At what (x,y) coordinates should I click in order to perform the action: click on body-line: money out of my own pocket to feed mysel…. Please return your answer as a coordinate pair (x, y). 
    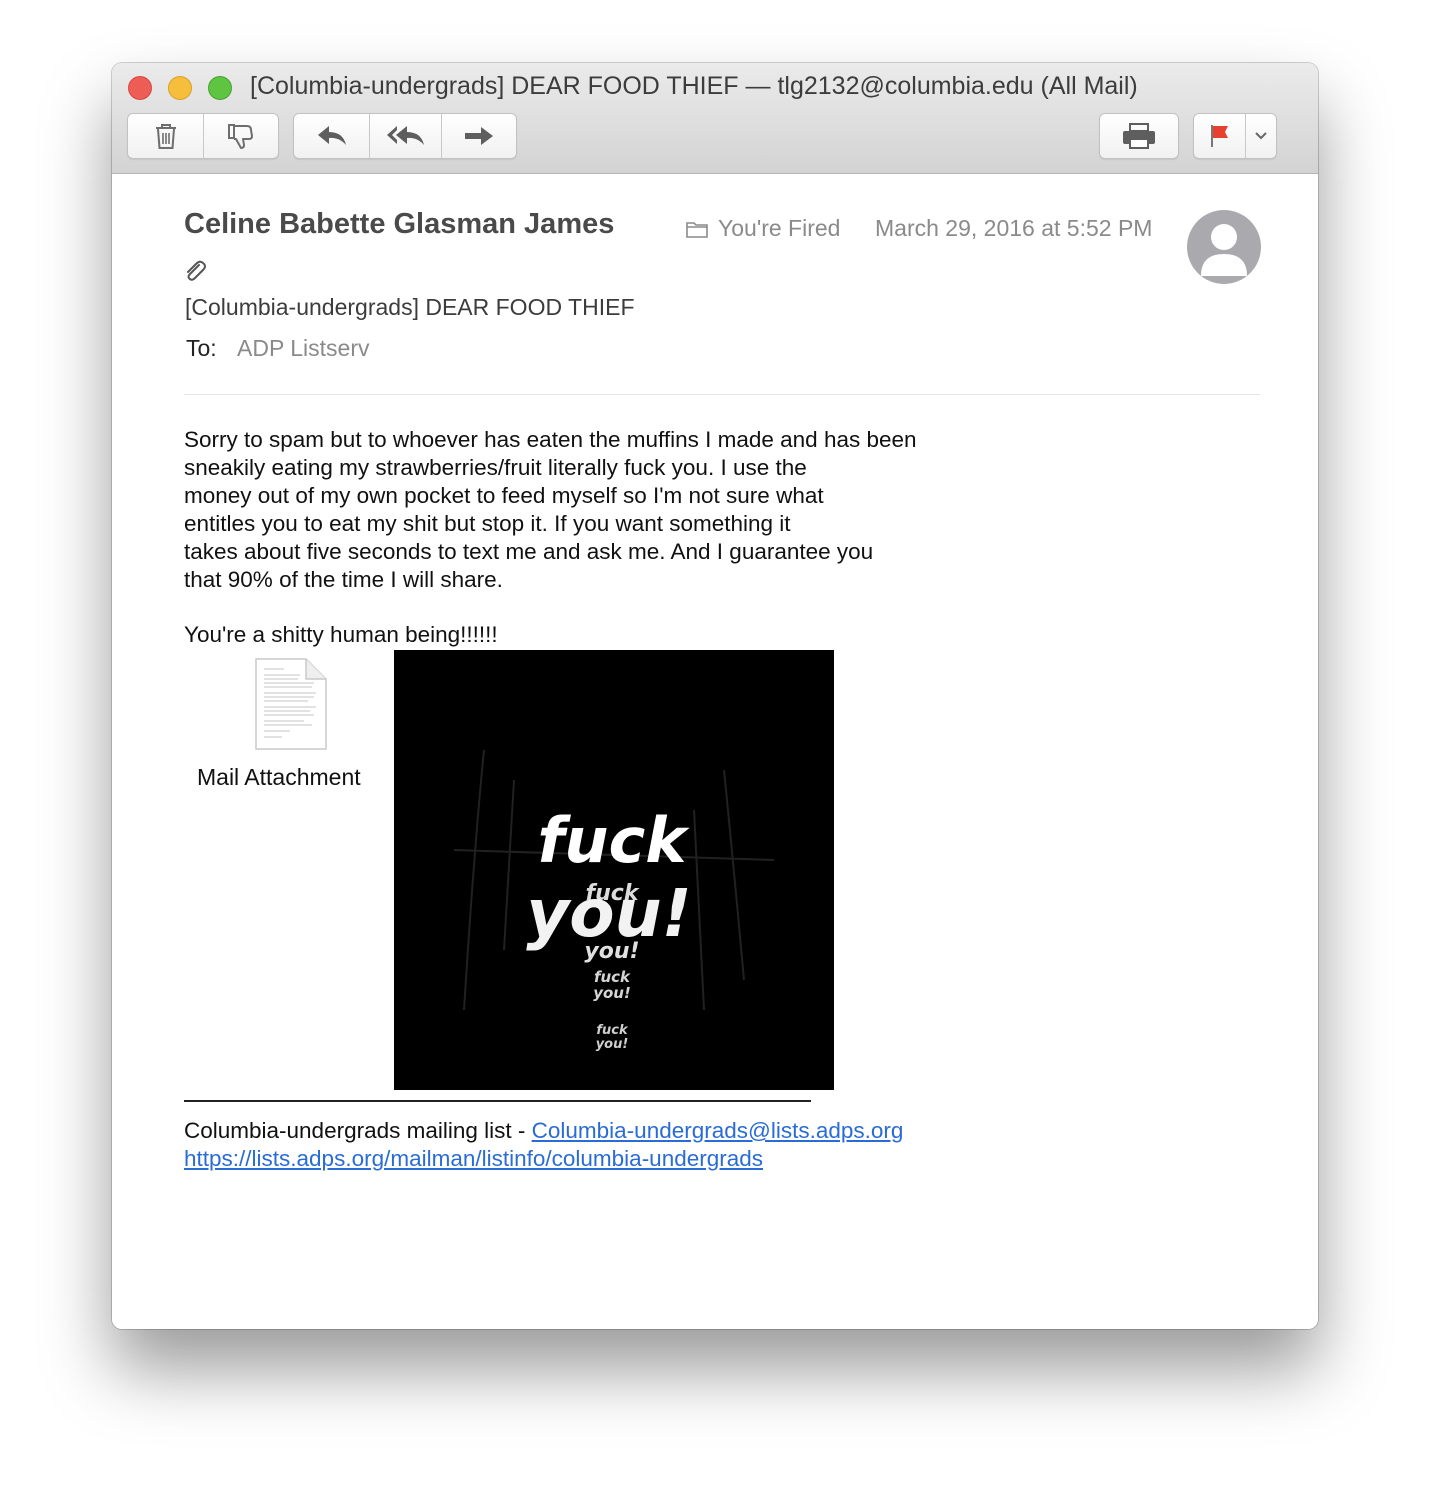
    Looking at the image, I should click on (504, 495).